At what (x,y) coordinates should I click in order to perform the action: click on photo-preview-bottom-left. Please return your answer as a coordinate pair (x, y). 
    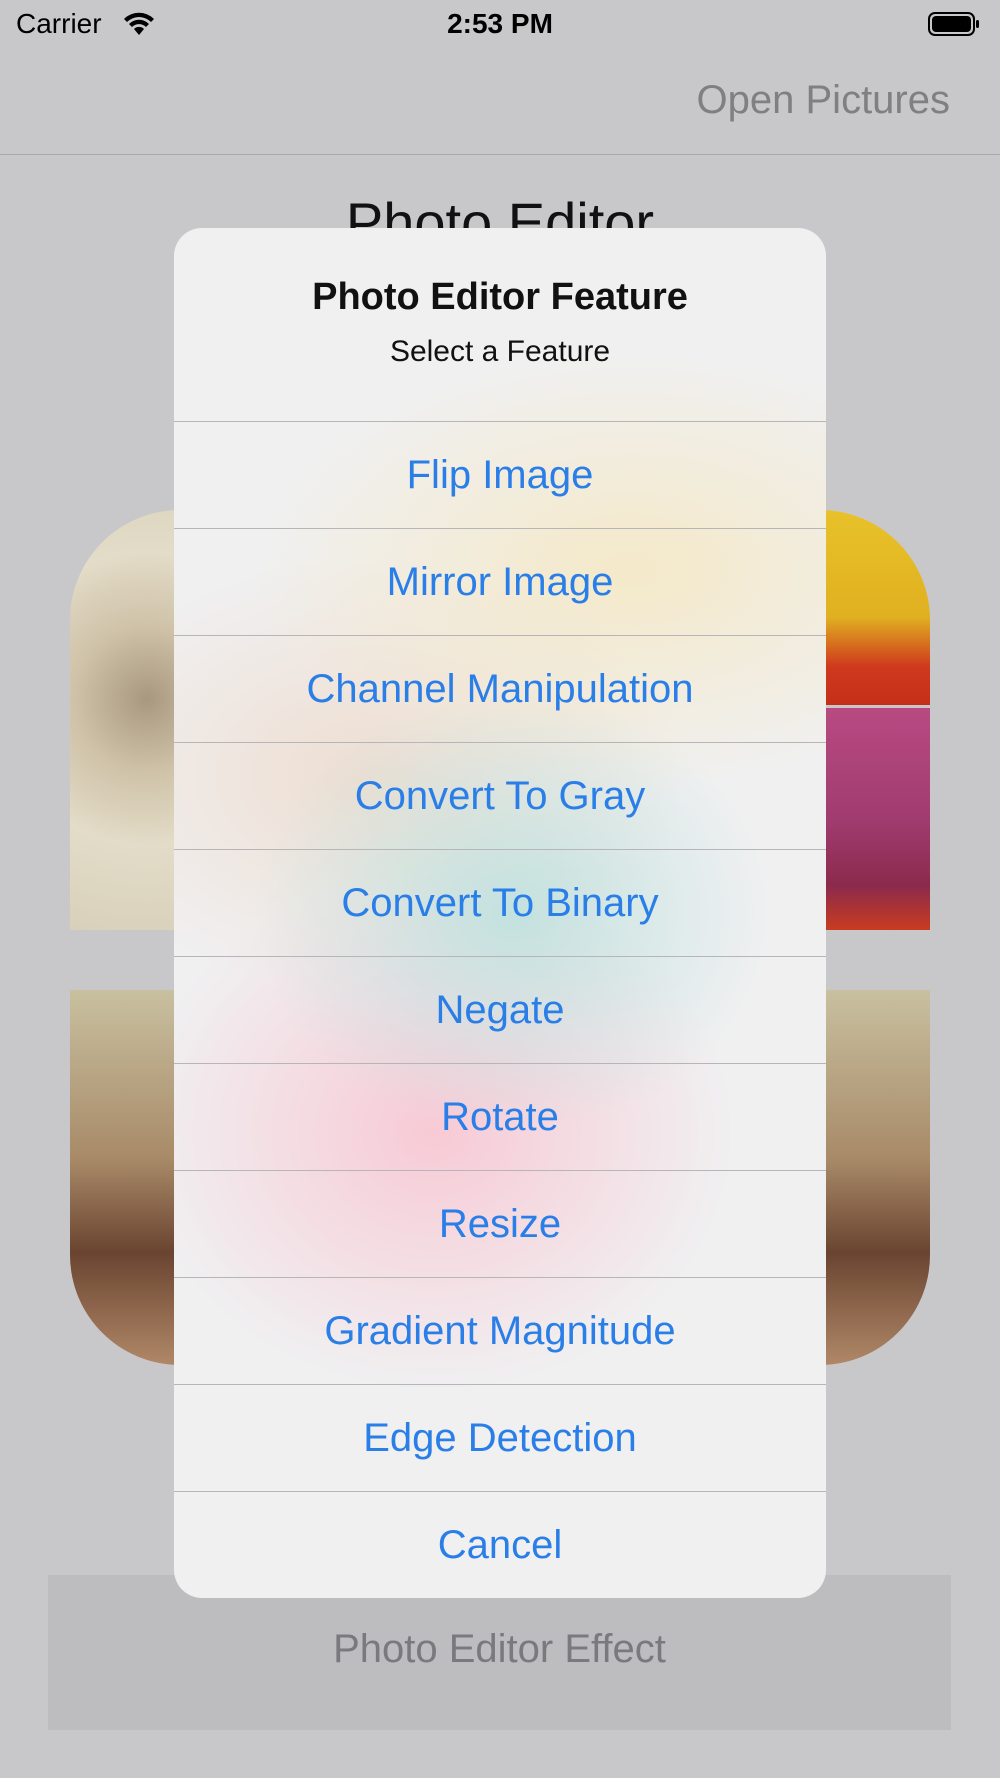
    Looking at the image, I should click on (125, 1177).